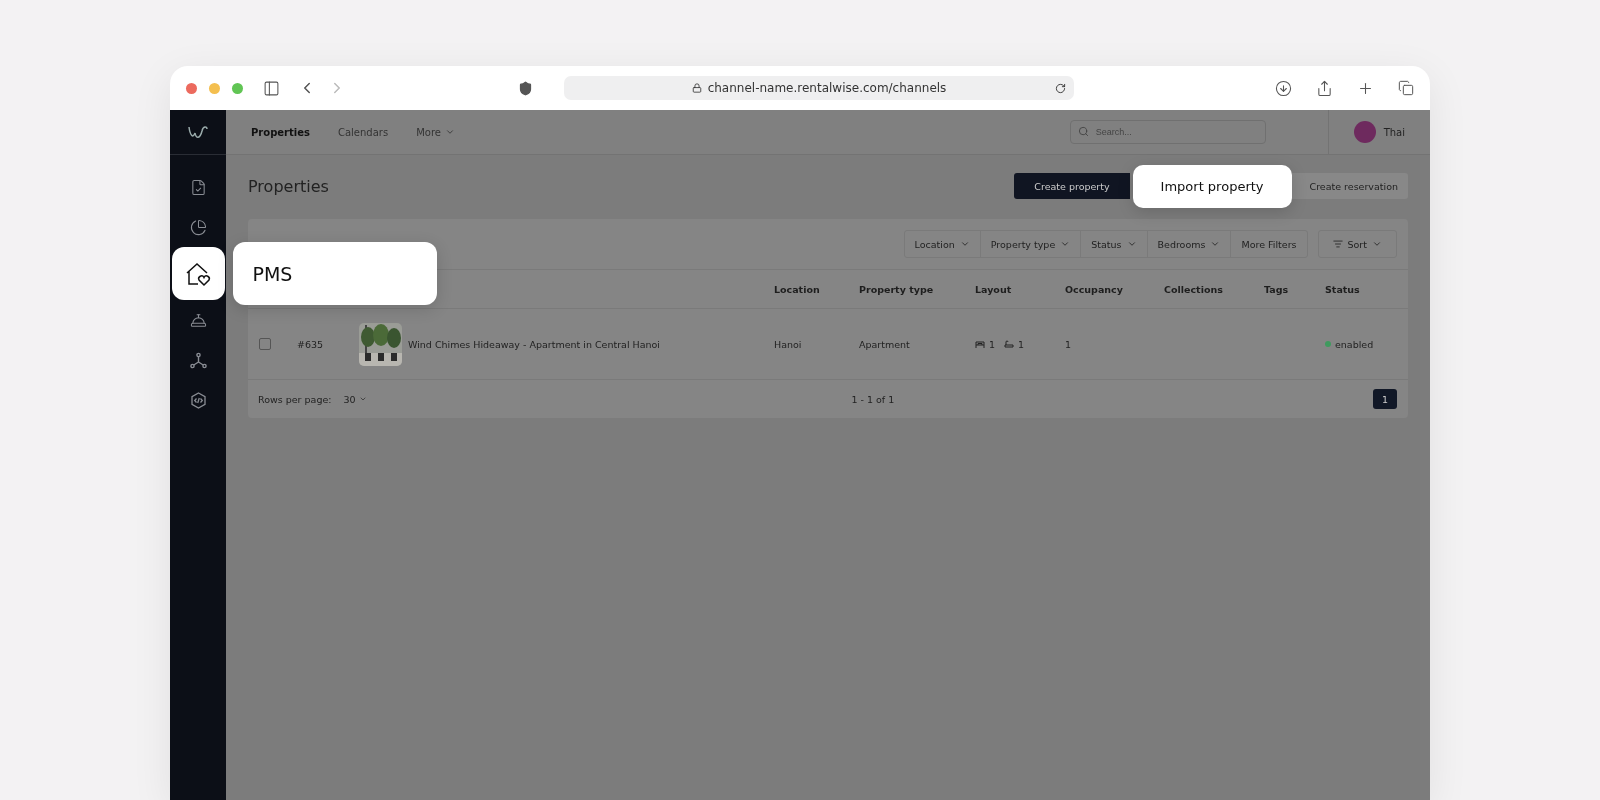  What do you see at coordinates (1354, 344) in the screenshot?
I see `status-text: enabled` at bounding box center [1354, 344].